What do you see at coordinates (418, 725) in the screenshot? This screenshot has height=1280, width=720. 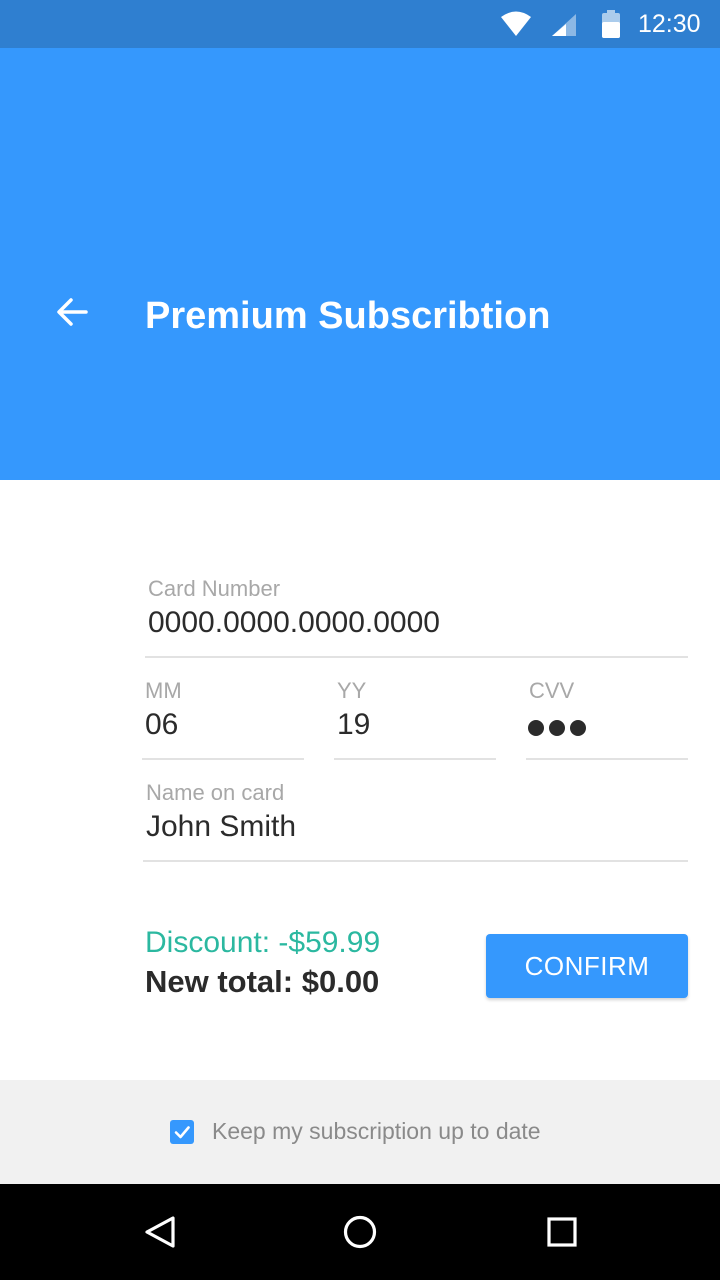 I see `year-input` at bounding box center [418, 725].